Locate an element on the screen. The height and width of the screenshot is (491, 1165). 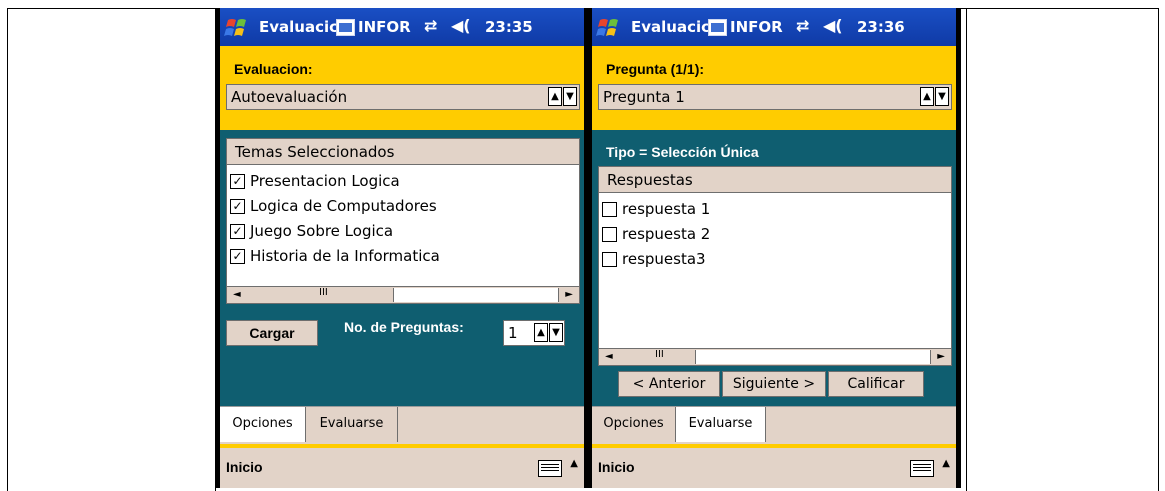
title-bar: Evaluacic INFOR ⇄ ◀( 23:36 is located at coordinates (774, 27).